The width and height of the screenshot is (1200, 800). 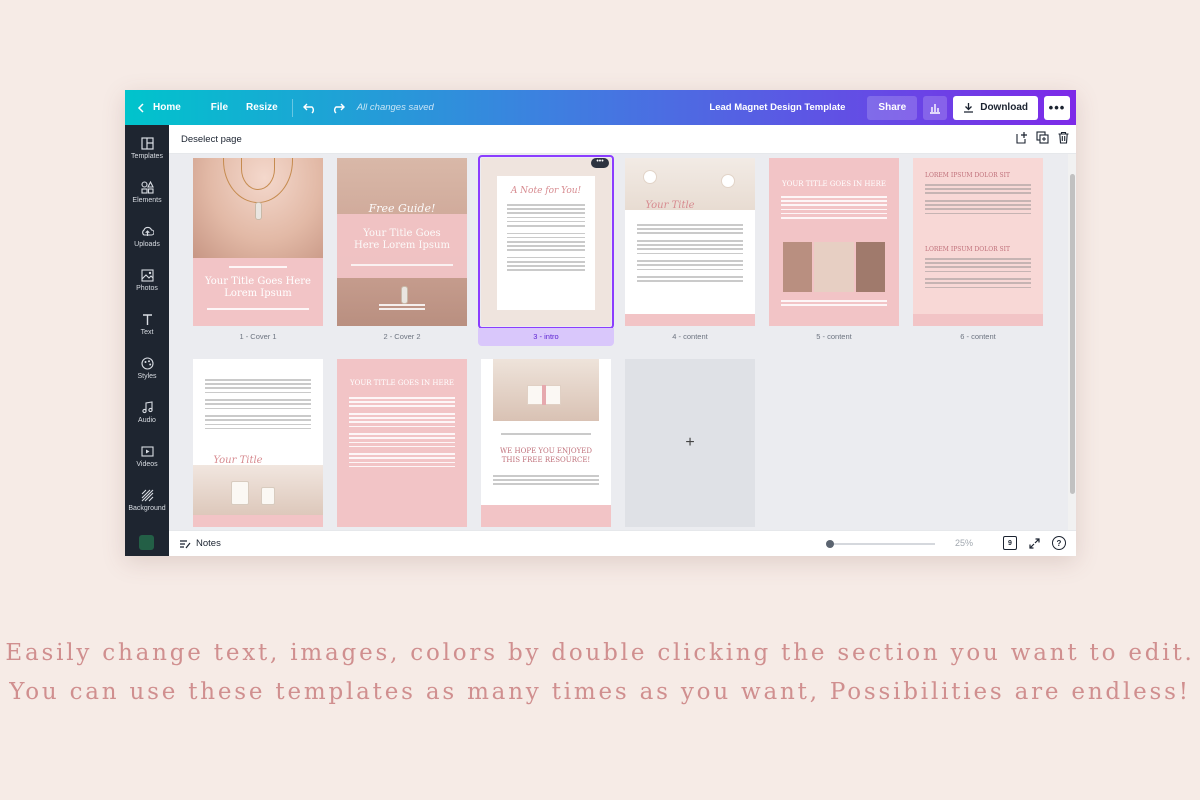 I want to click on bottom-bar: Notes 25% 9 ?, so click(x=622, y=543).